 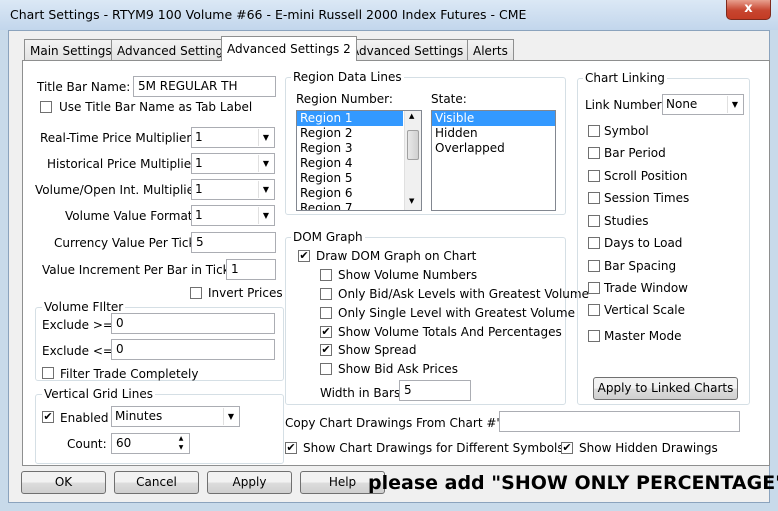 I want to click on cancel-button: Cancel, so click(x=156, y=482).